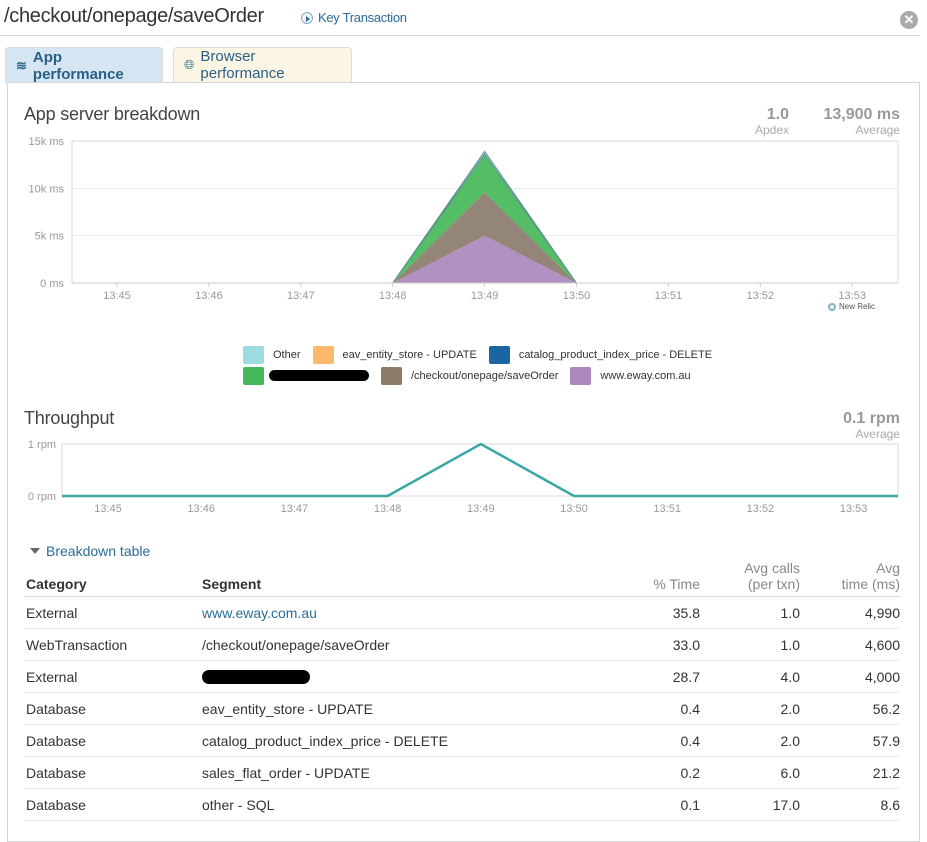  I want to click on segment-link: www.eway.com.au, so click(259, 613).